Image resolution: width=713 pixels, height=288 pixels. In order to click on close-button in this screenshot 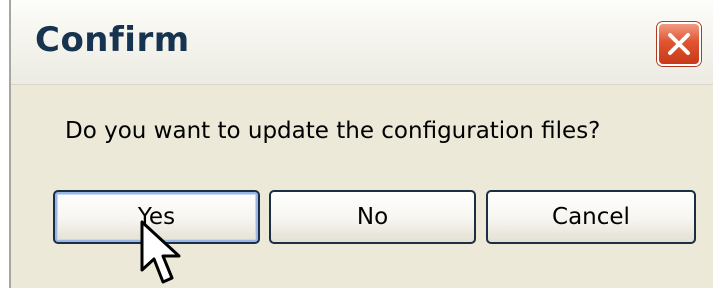, I will do `click(679, 44)`.